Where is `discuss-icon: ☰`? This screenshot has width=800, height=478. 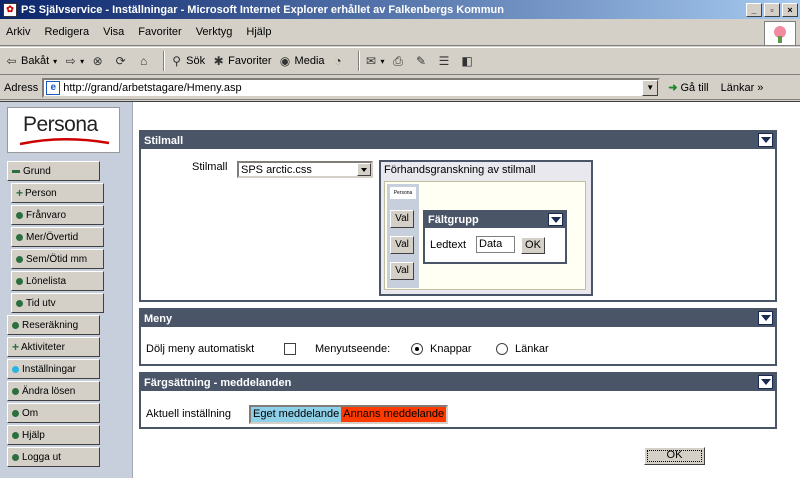 discuss-icon: ☰ is located at coordinates (444, 60).